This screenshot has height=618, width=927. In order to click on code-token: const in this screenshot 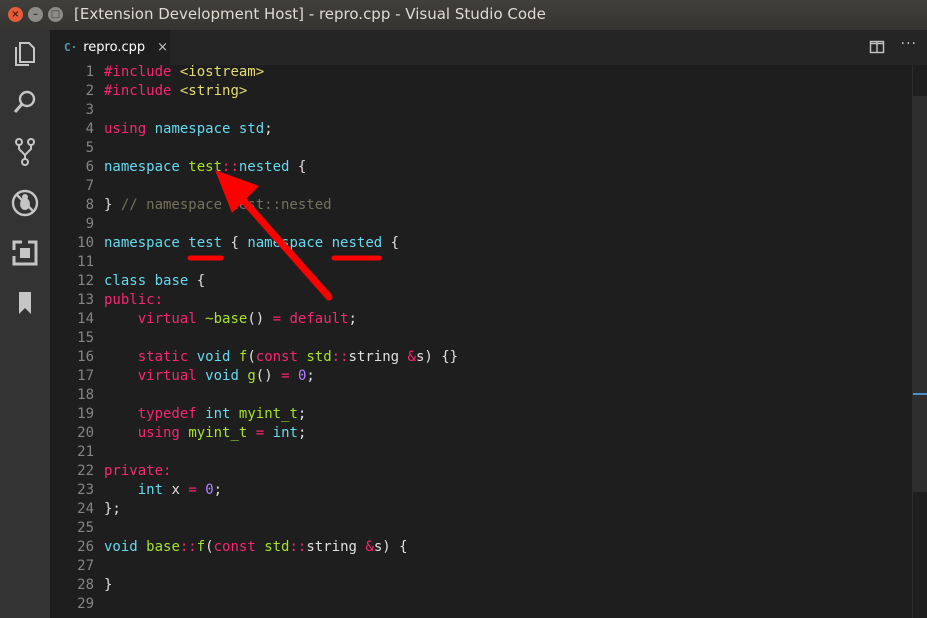, I will do `click(234, 547)`.